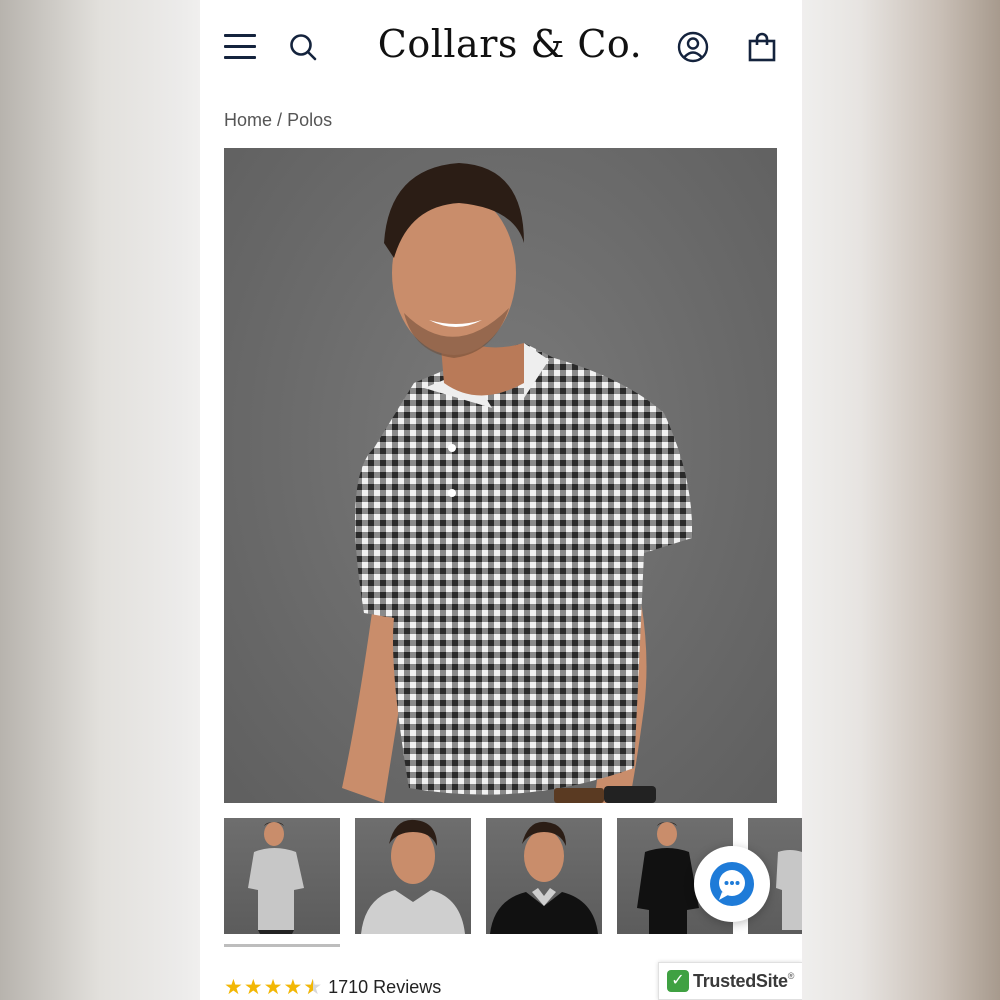 The image size is (1000, 1000). Describe the element at coordinates (248, 120) in the screenshot. I see `breadcrumb-home-link: Home` at that location.